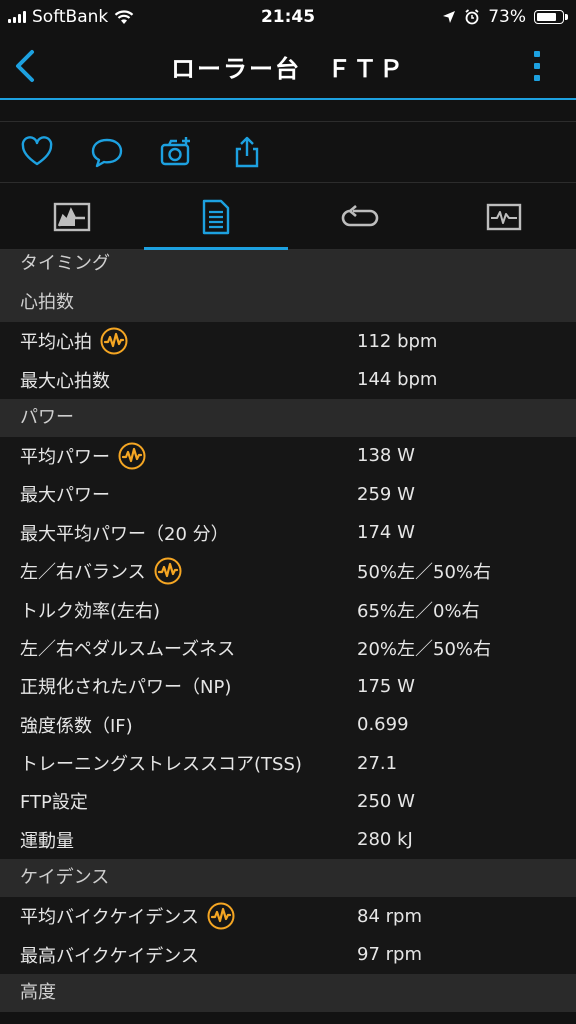 This screenshot has height=1024, width=576. I want to click on spacer, so click(288, 110).